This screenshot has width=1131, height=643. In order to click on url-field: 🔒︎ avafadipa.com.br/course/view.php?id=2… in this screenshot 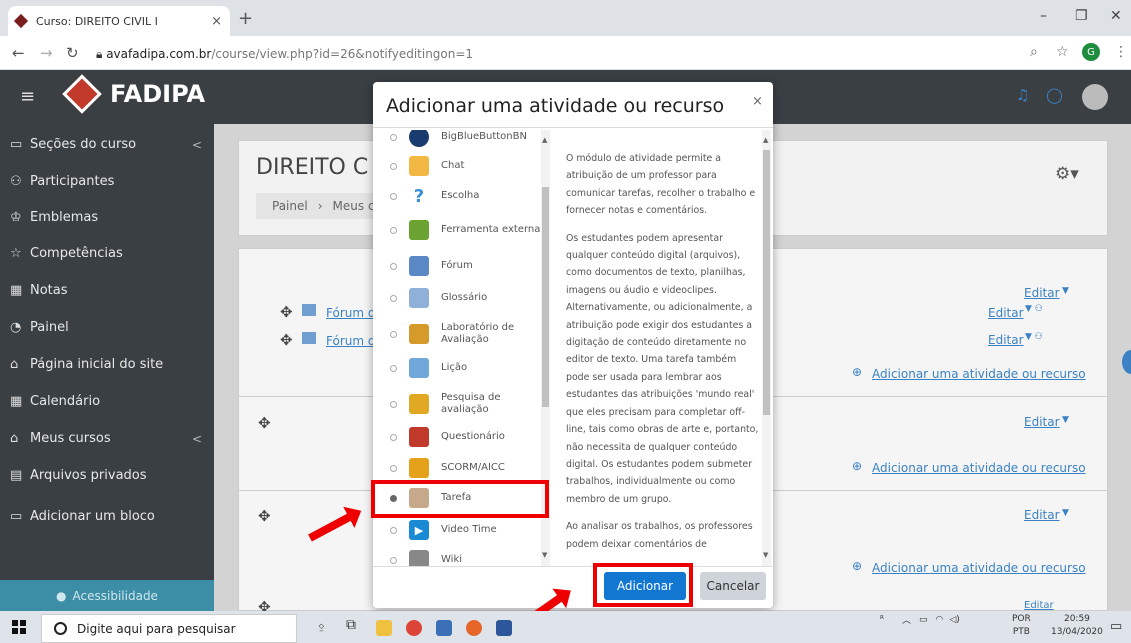, I will do `click(284, 54)`.